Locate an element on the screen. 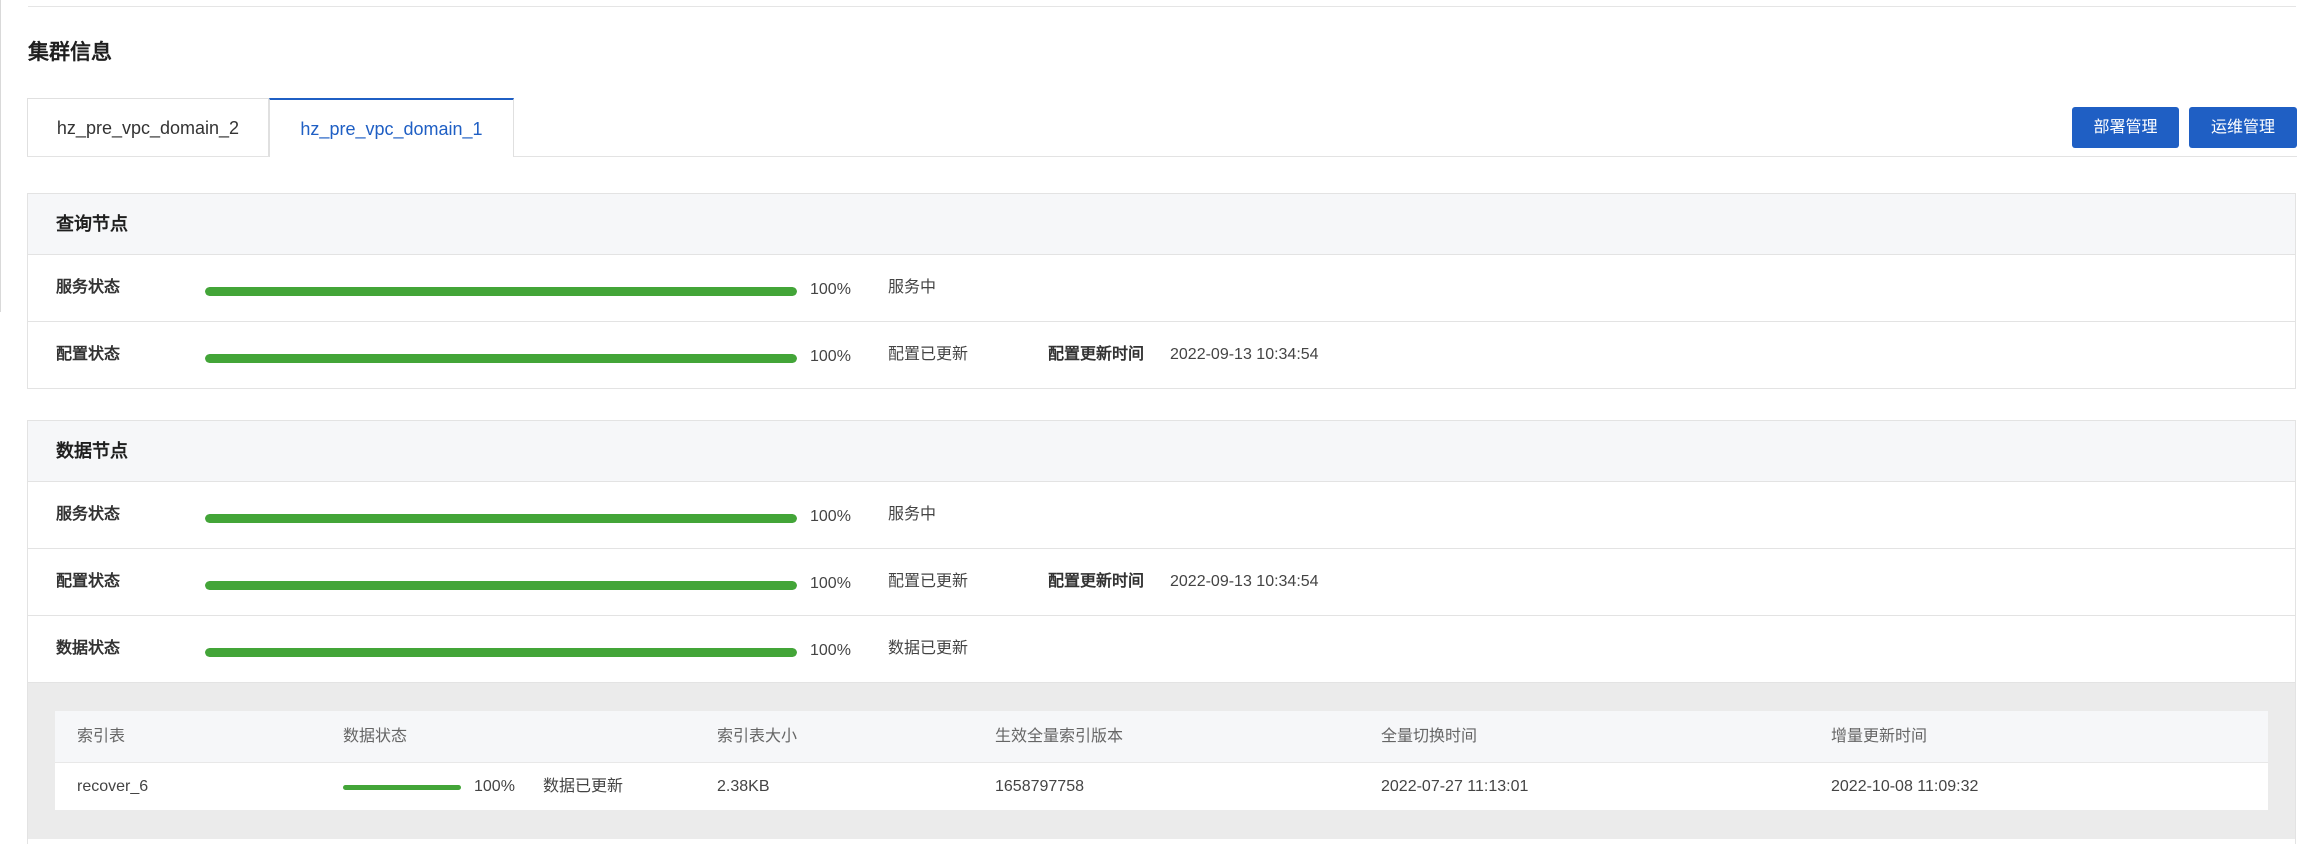  index-name: recover_6 is located at coordinates (113, 786).